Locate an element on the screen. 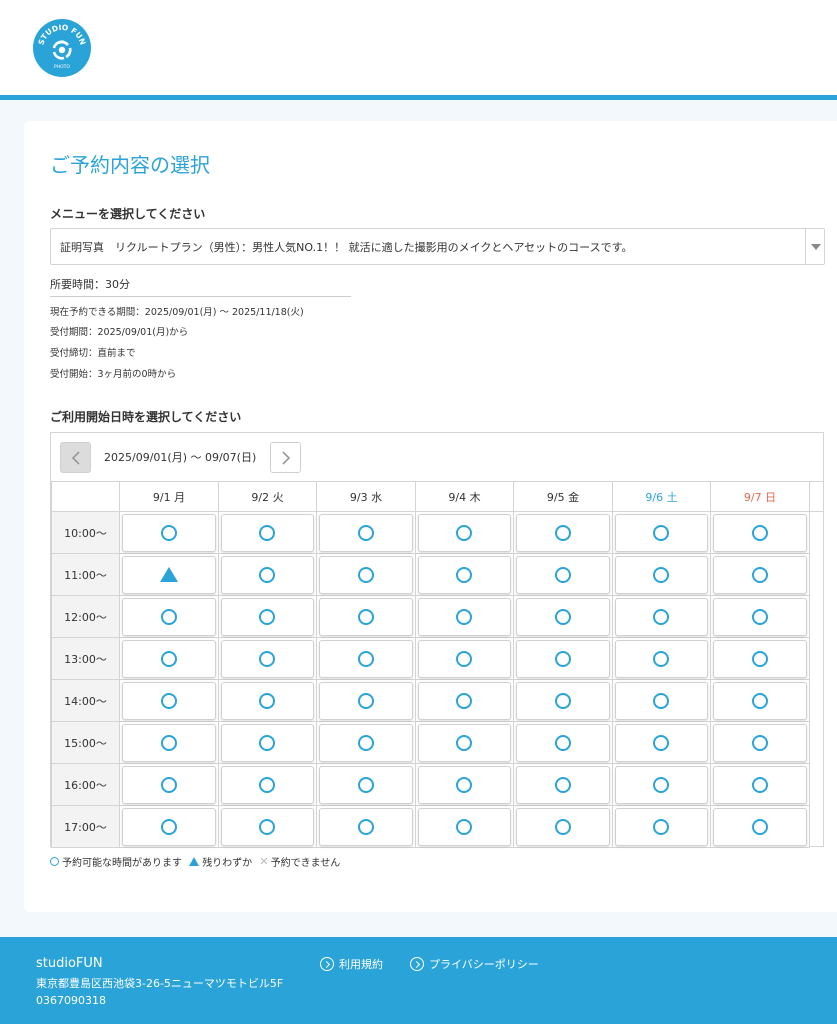  timeslot-row: 16:00〜 is located at coordinates (437, 784).